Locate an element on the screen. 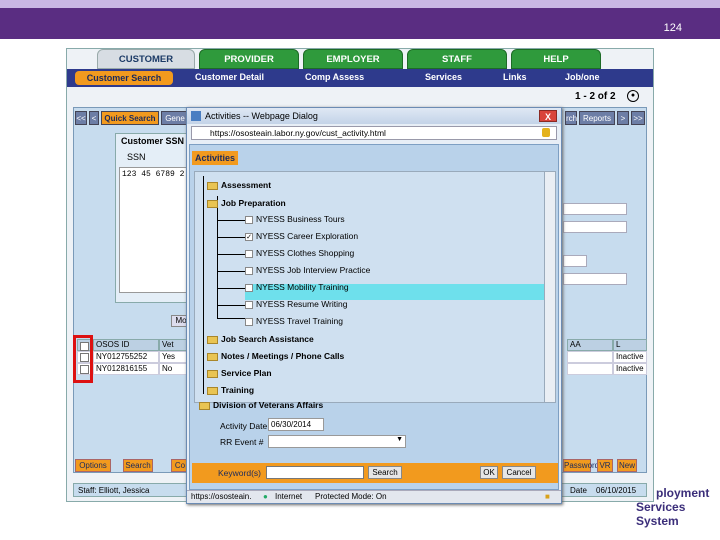 This screenshot has height=540, width=720. tab-help: HELP is located at coordinates (556, 59).